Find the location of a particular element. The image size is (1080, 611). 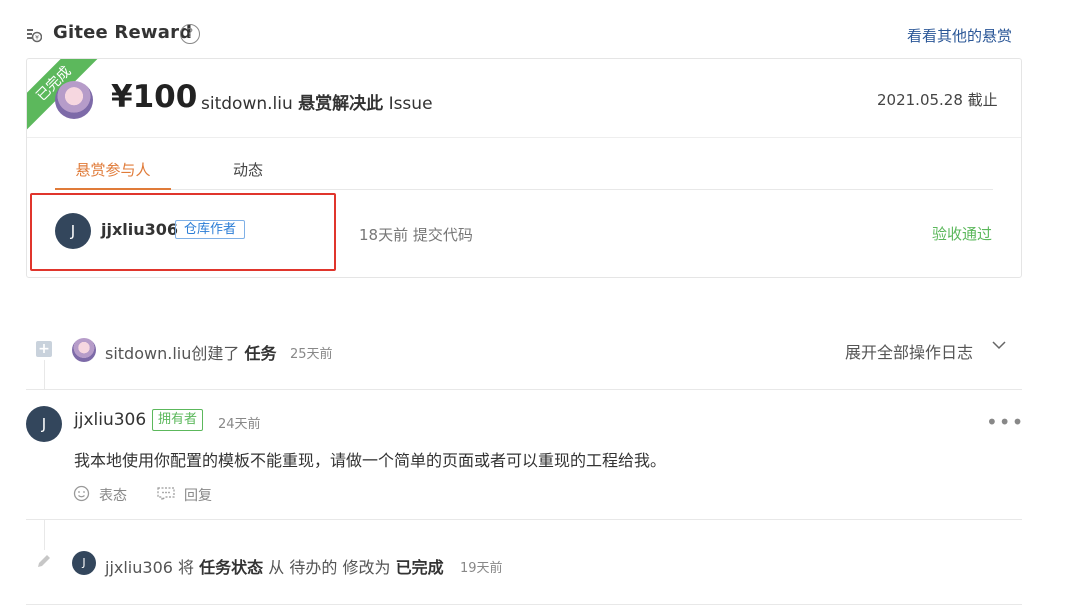

event-time: 25天前 is located at coordinates (311, 354).